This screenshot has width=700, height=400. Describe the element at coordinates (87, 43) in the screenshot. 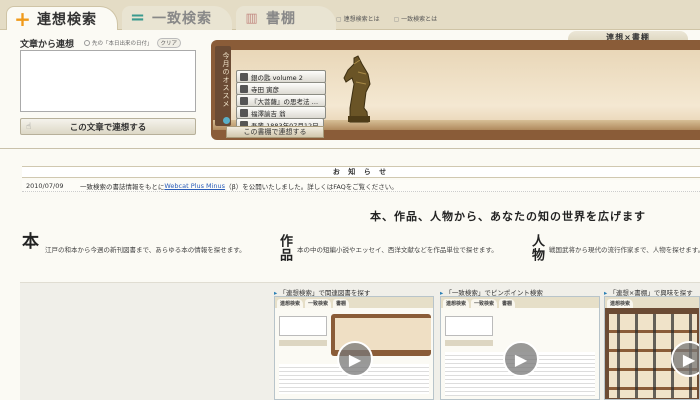

I see `option-radio` at that location.